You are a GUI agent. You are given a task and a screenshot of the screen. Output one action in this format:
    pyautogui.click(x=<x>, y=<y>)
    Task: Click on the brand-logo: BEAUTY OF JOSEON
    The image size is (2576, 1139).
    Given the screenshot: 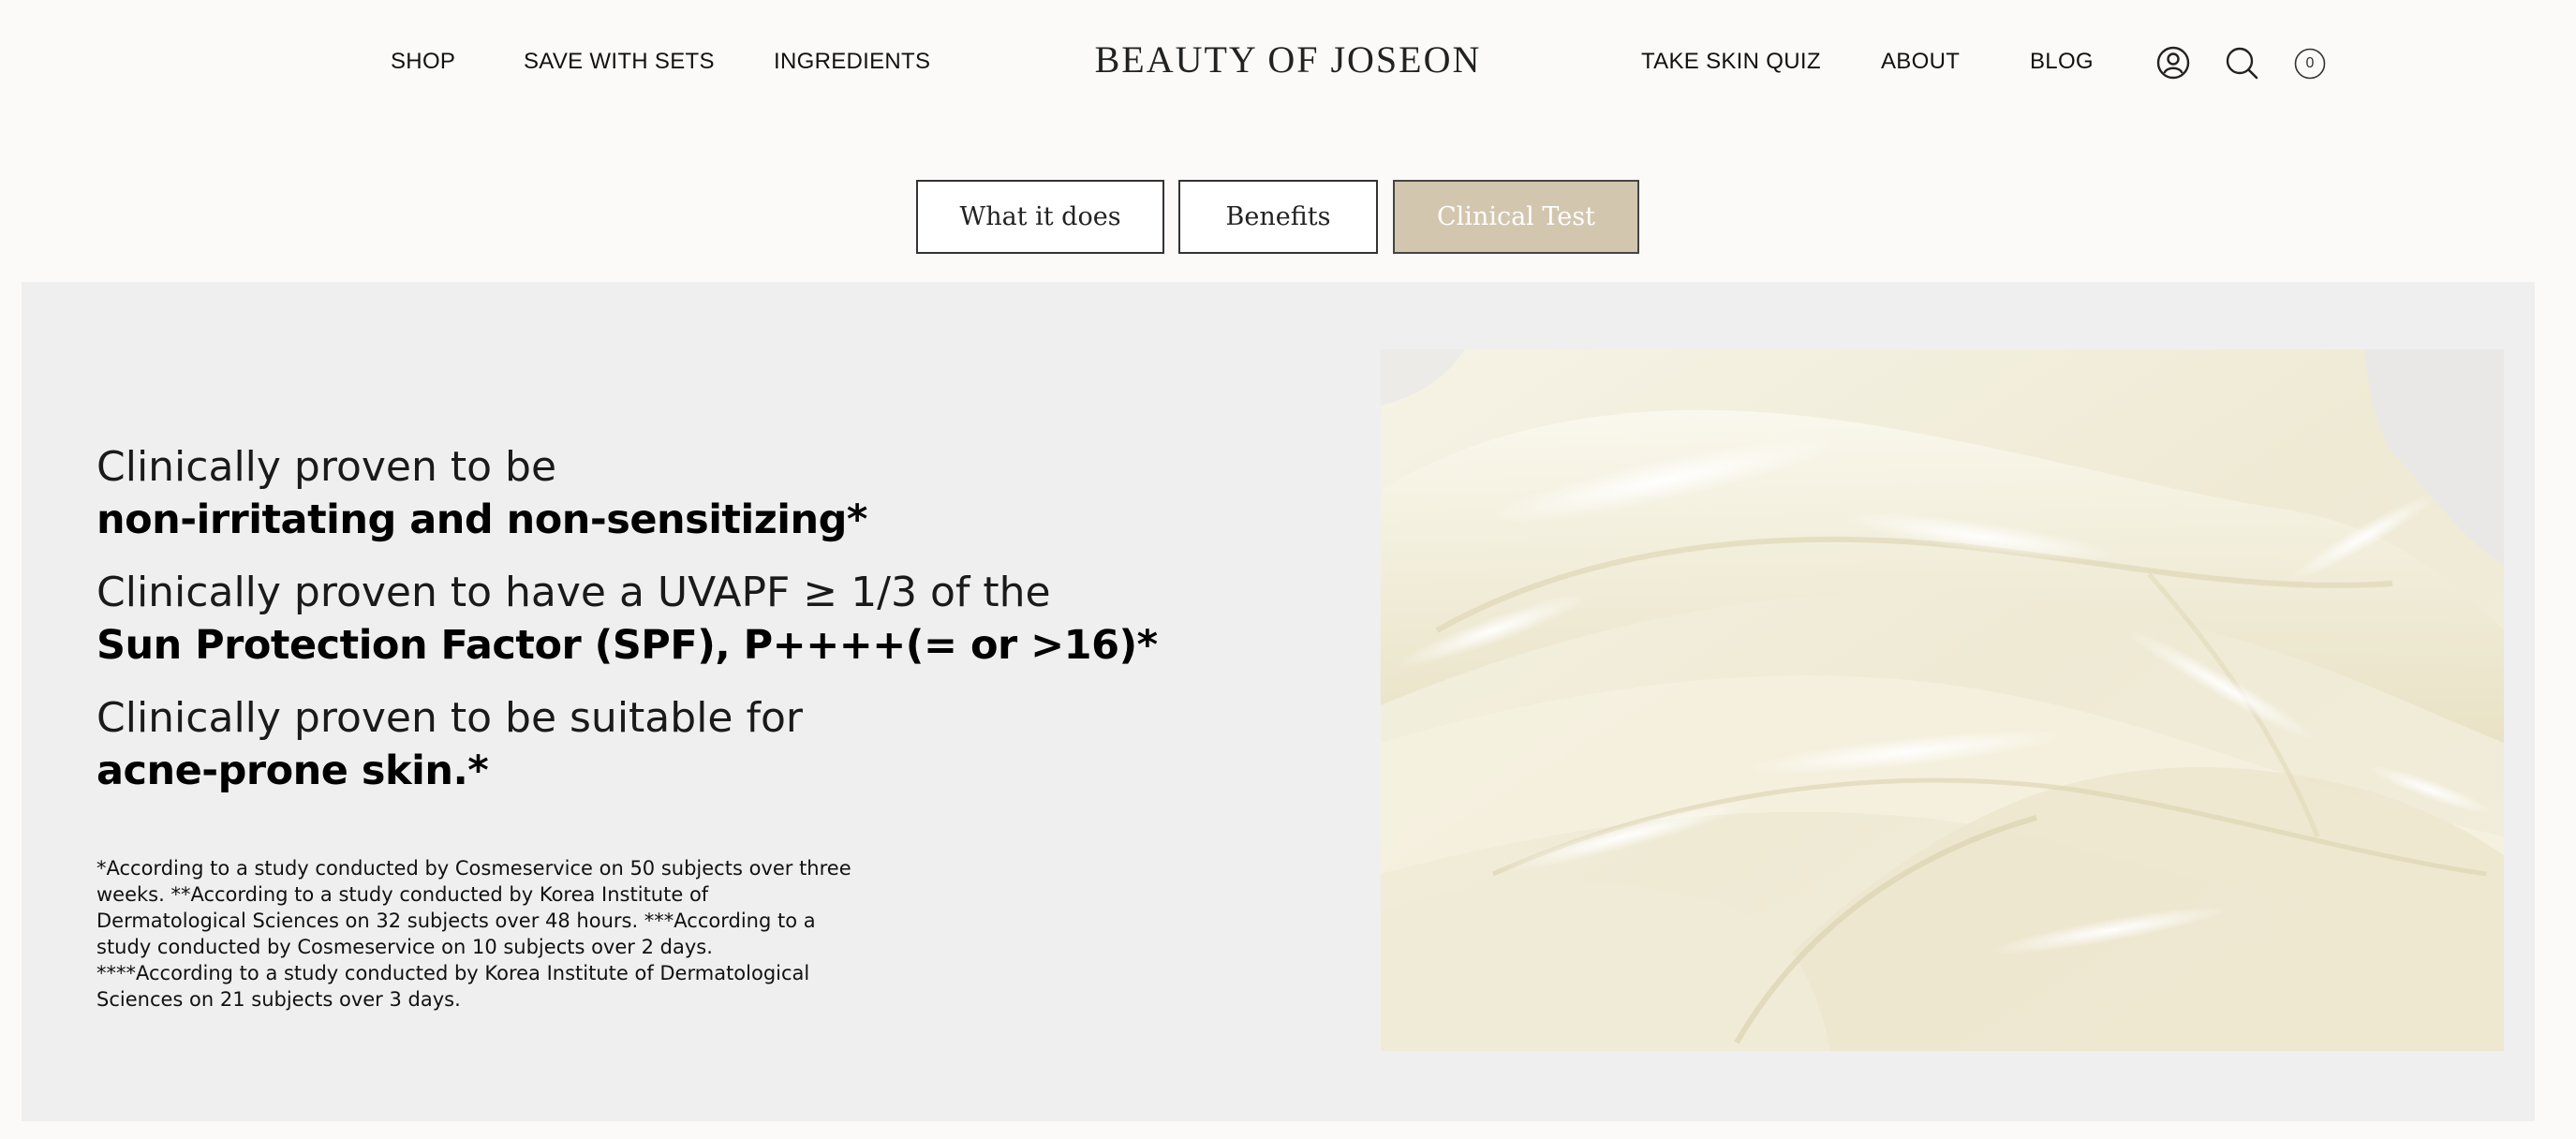 What is the action you would take?
    pyautogui.click(x=1288, y=60)
    